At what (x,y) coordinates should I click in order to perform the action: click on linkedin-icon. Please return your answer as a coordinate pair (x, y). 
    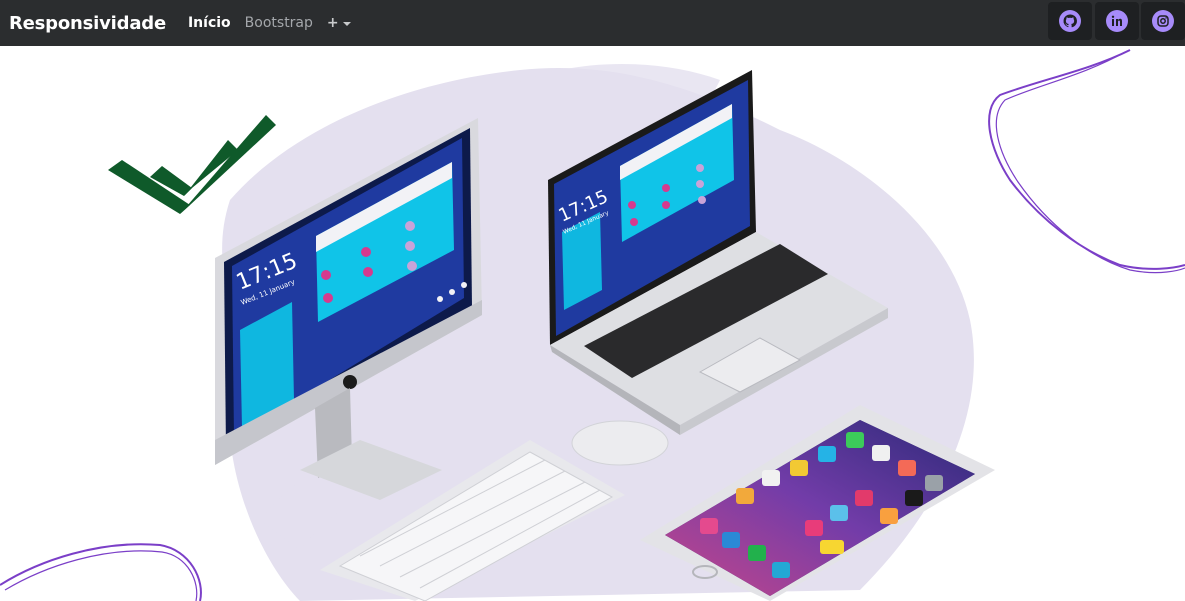
    Looking at the image, I should click on (1117, 21).